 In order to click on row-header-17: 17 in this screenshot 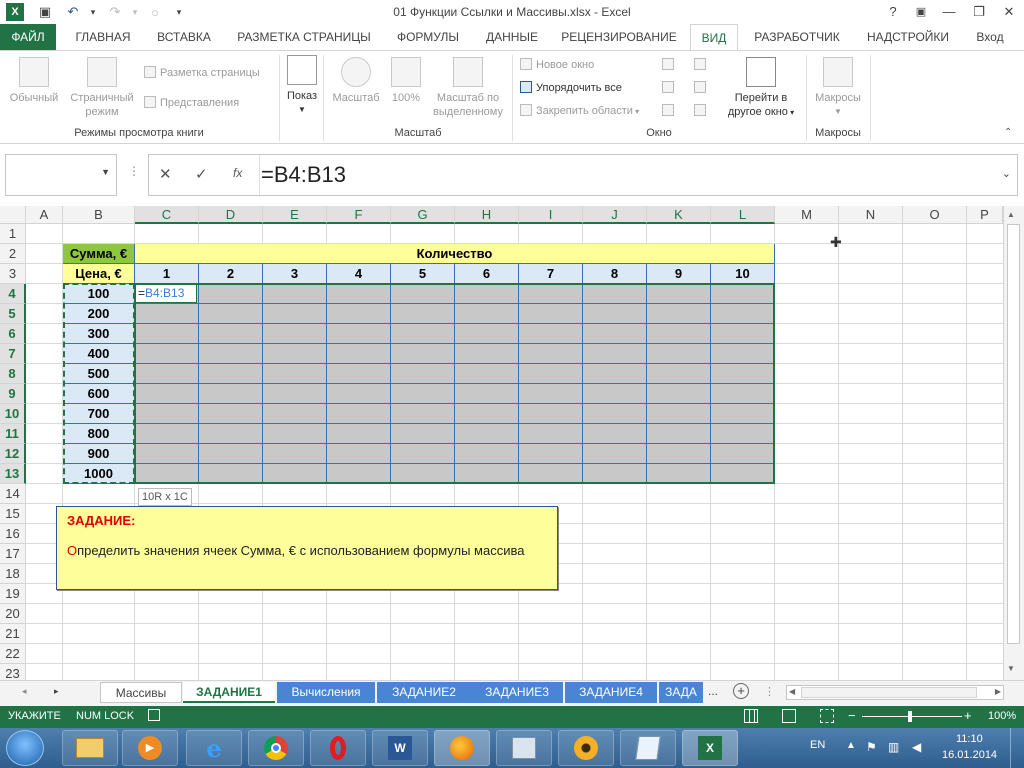, I will do `click(13, 554)`.